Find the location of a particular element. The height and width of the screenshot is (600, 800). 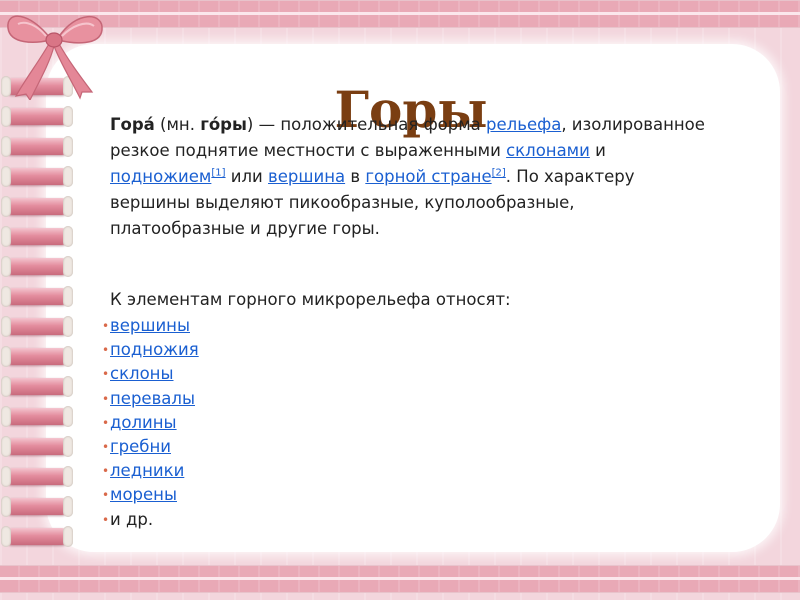

list-item: •подножия is located at coordinates (150, 350).